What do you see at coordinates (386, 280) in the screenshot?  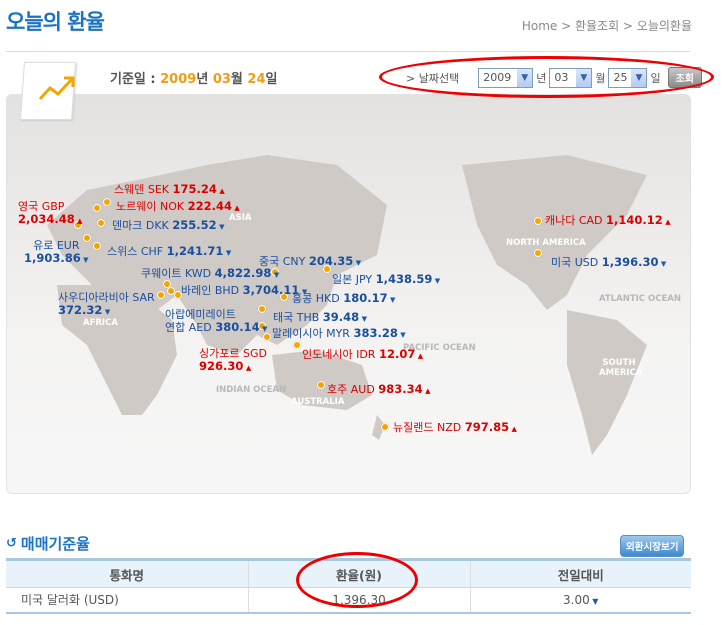 I see `currency-jpy: 일본 JPY 1,438.59` at bounding box center [386, 280].